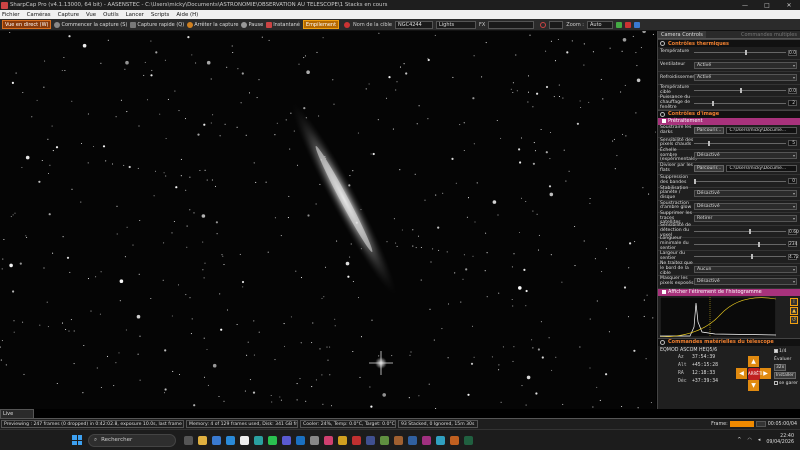 The width and height of the screenshot is (800, 450). What do you see at coordinates (252, 24) in the screenshot?
I see `pause-button: Pause` at bounding box center [252, 24].